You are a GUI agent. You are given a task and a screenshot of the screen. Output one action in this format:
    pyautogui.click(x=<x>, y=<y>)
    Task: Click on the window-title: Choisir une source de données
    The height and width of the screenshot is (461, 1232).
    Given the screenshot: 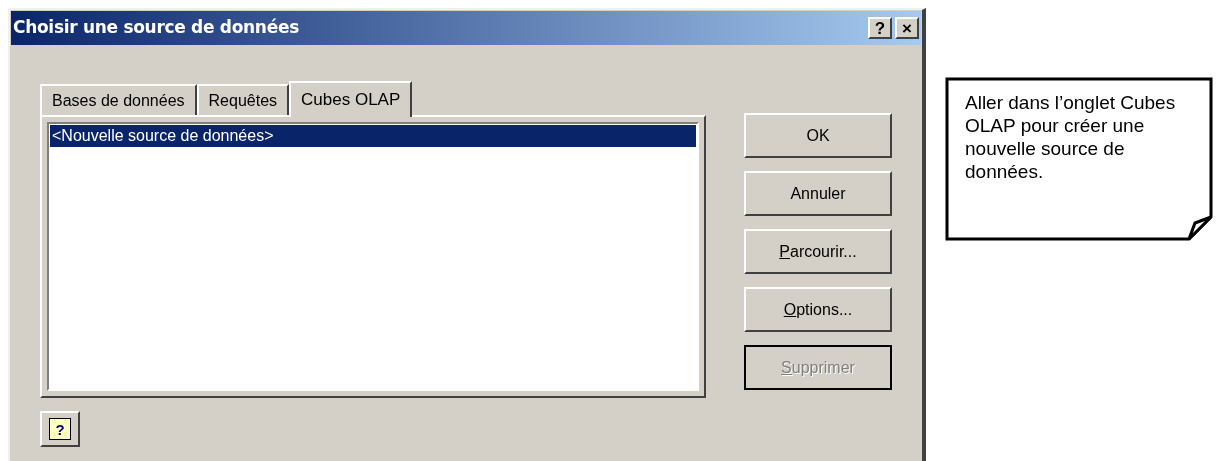 What is the action you would take?
    pyautogui.click(x=156, y=28)
    